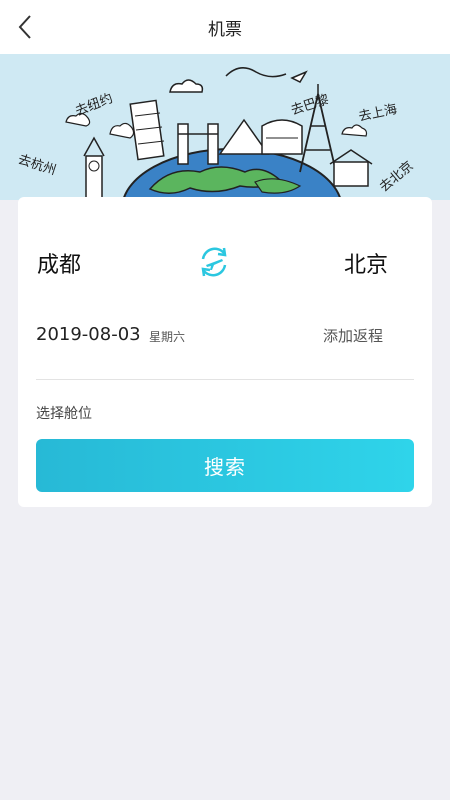 The width and height of the screenshot is (450, 800). I want to click on departure-city: 成都, so click(59, 263).